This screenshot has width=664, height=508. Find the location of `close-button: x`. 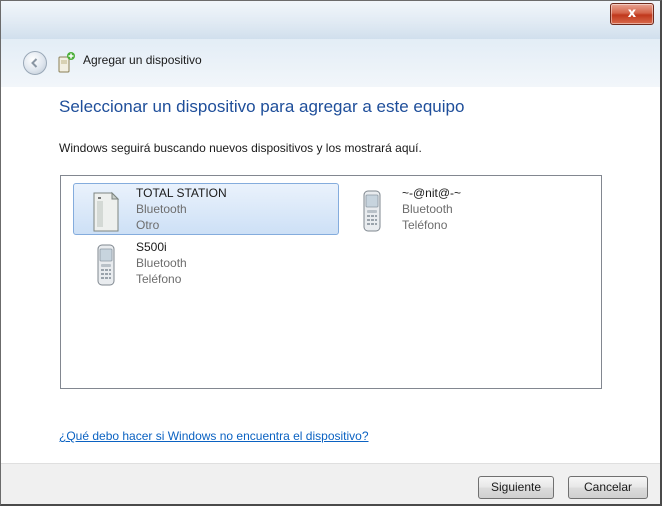

close-button: x is located at coordinates (632, 14).